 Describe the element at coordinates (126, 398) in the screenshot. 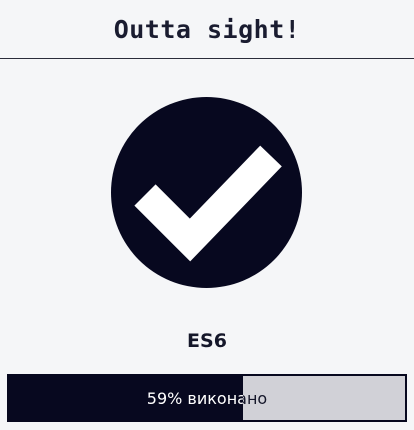

I see `progress-label-overlay: 59% виконано` at that location.